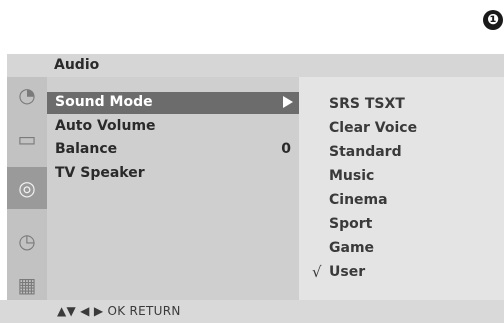  I want to click on option-game: Game, so click(351, 248).